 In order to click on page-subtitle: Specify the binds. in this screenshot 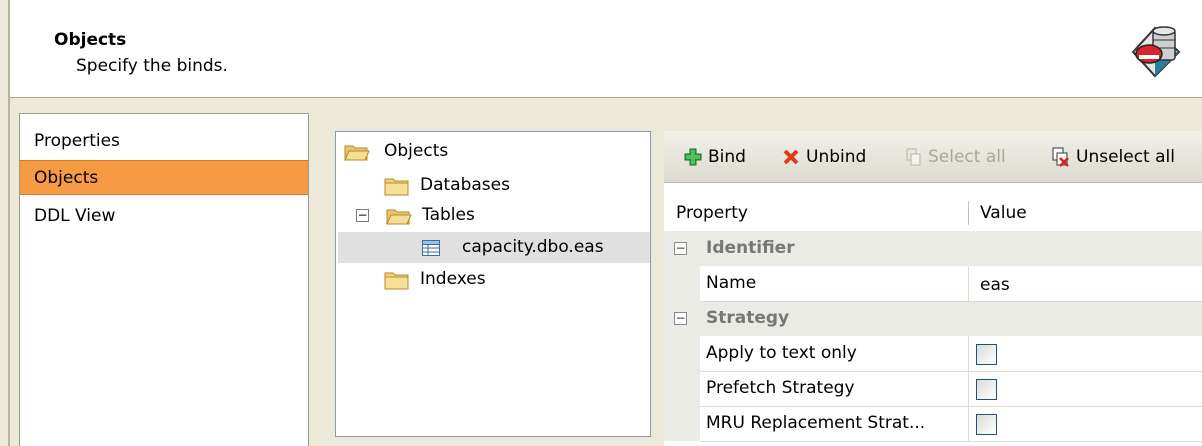, I will do `click(152, 66)`.